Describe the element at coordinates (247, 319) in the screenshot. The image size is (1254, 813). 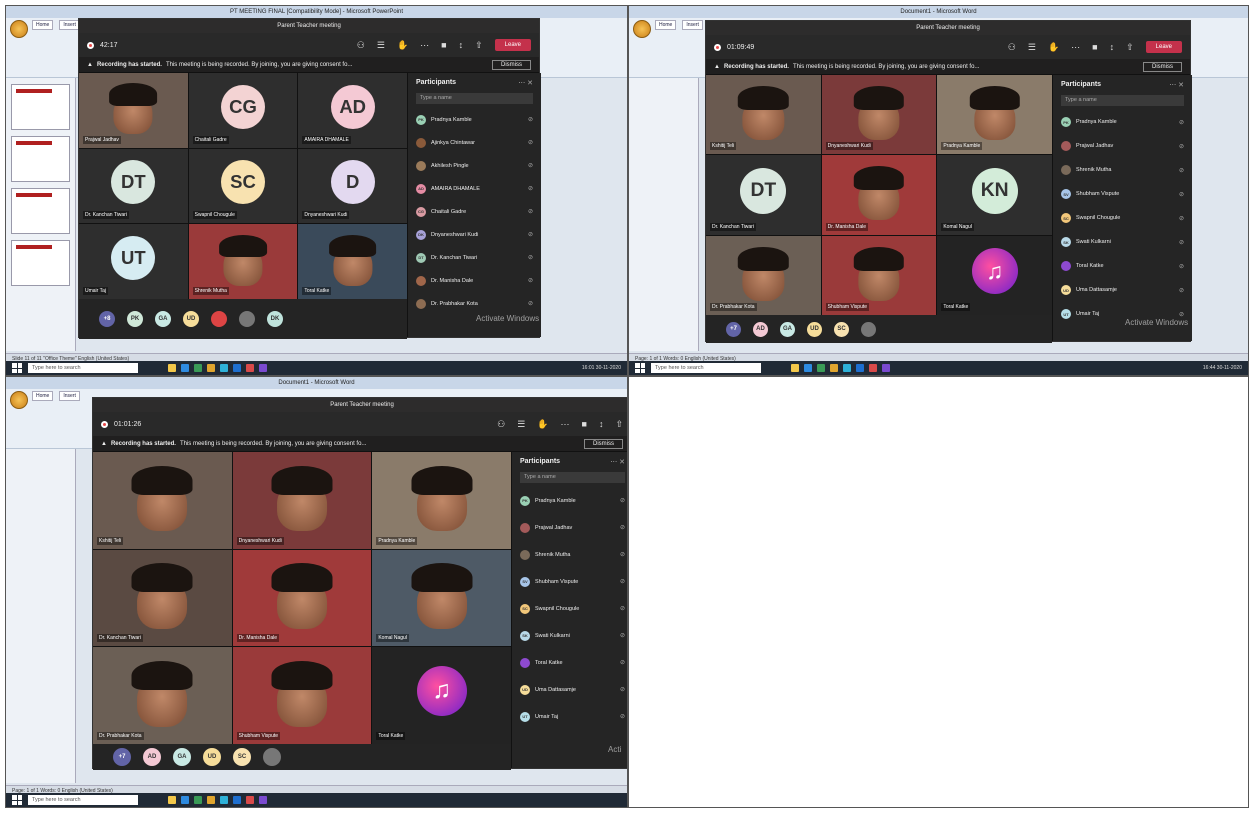
I see `participant-chip` at that location.